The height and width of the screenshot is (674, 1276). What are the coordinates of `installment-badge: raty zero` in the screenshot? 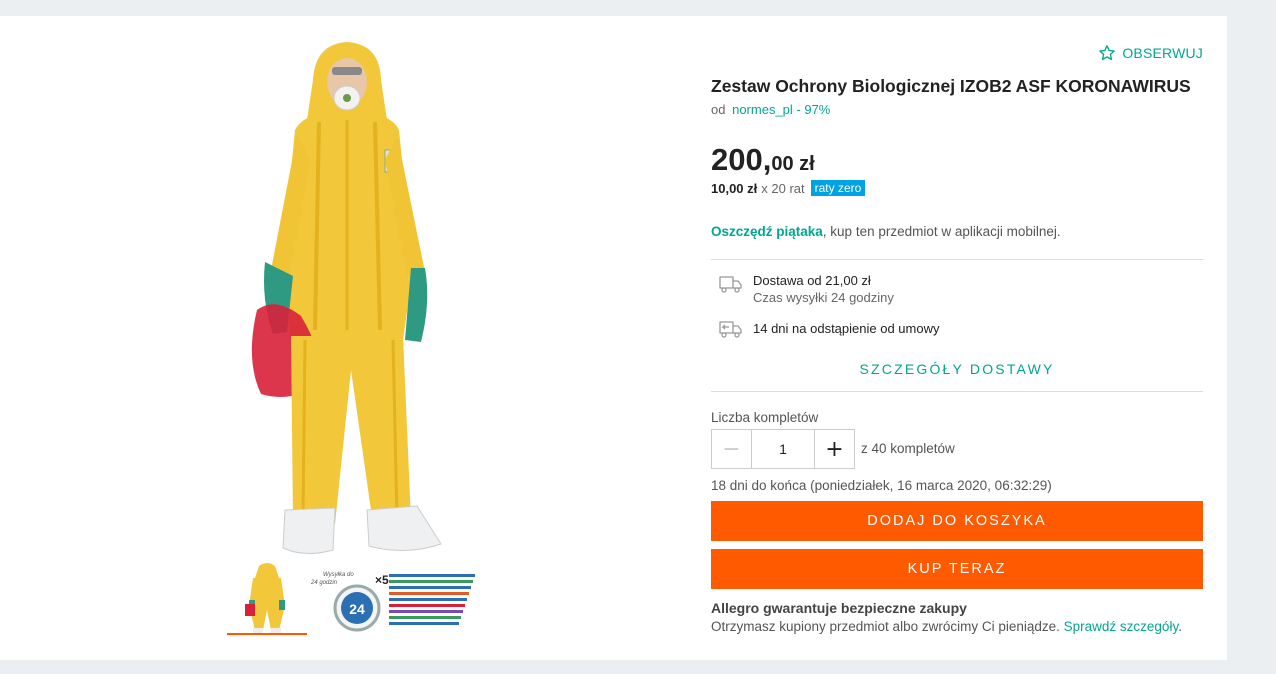 It's located at (838, 188).